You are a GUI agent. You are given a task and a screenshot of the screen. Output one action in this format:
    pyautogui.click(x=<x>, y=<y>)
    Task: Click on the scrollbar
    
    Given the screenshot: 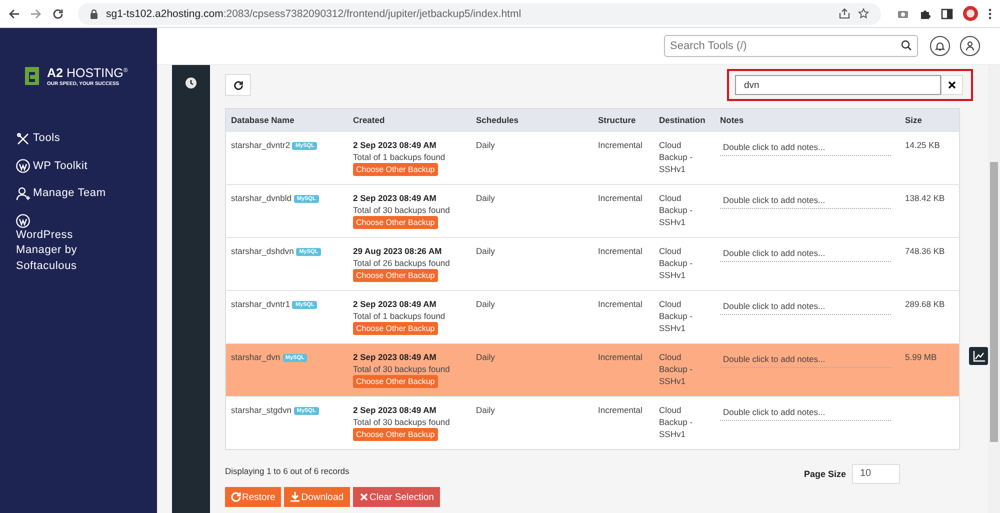 What is the action you would take?
    pyautogui.click(x=994, y=289)
    